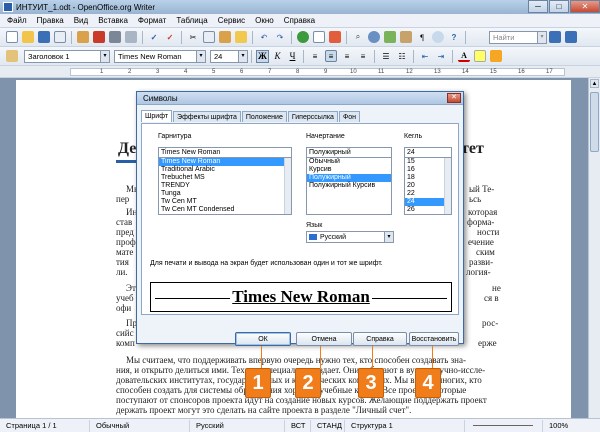 The width and height of the screenshot is (600, 432). Describe the element at coordinates (229, 56) in the screenshot. I see `font-size-select: 24 ▾` at that location.